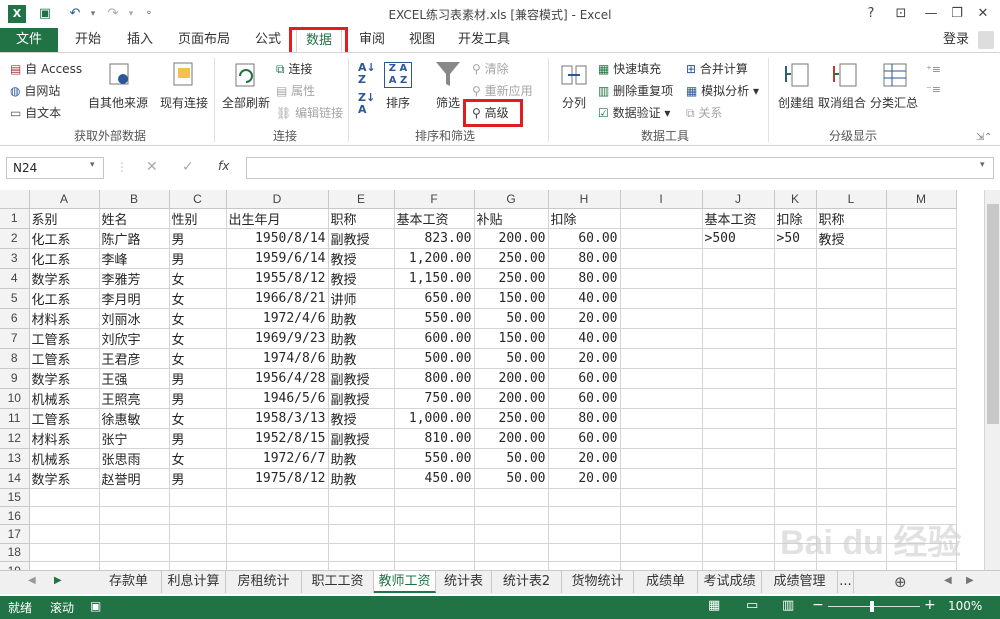  I want to click on cell: 李月明, so click(134, 298).